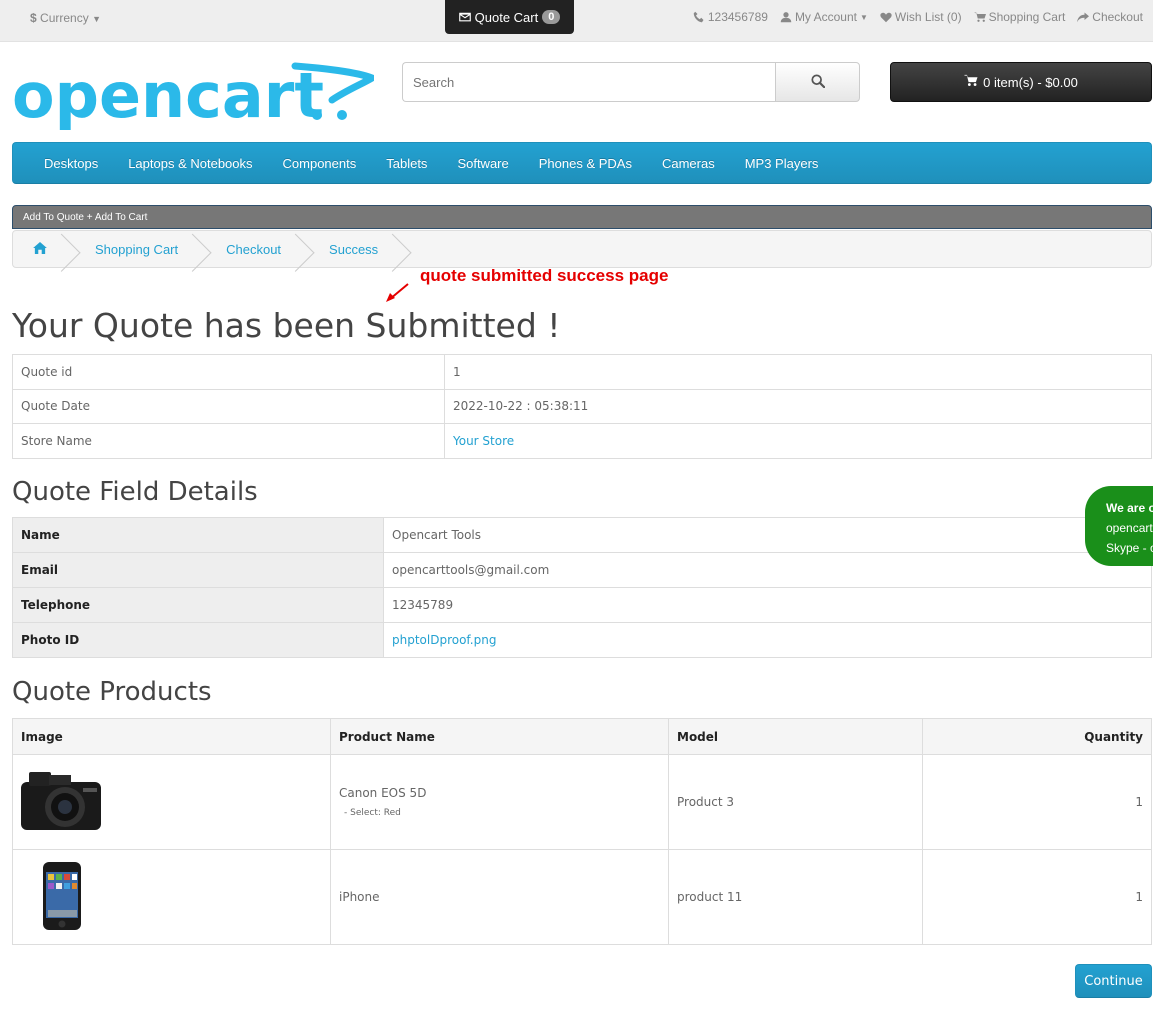 This screenshot has width=1153, height=1011. Describe the element at coordinates (782, 163) in the screenshot. I see `menu-item-mp3: MP3 Players` at that location.